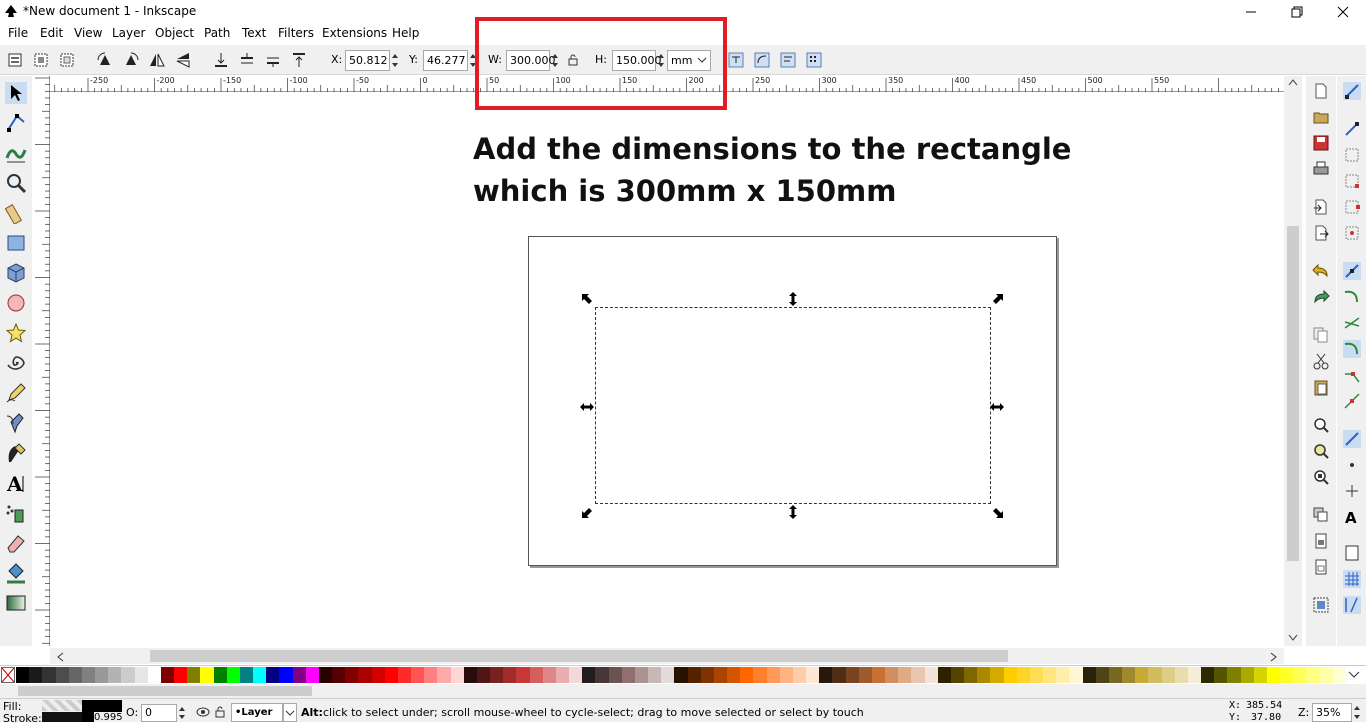 The image size is (1366, 722). What do you see at coordinates (1321, 541) in the screenshot?
I see `clone-icon` at bounding box center [1321, 541].